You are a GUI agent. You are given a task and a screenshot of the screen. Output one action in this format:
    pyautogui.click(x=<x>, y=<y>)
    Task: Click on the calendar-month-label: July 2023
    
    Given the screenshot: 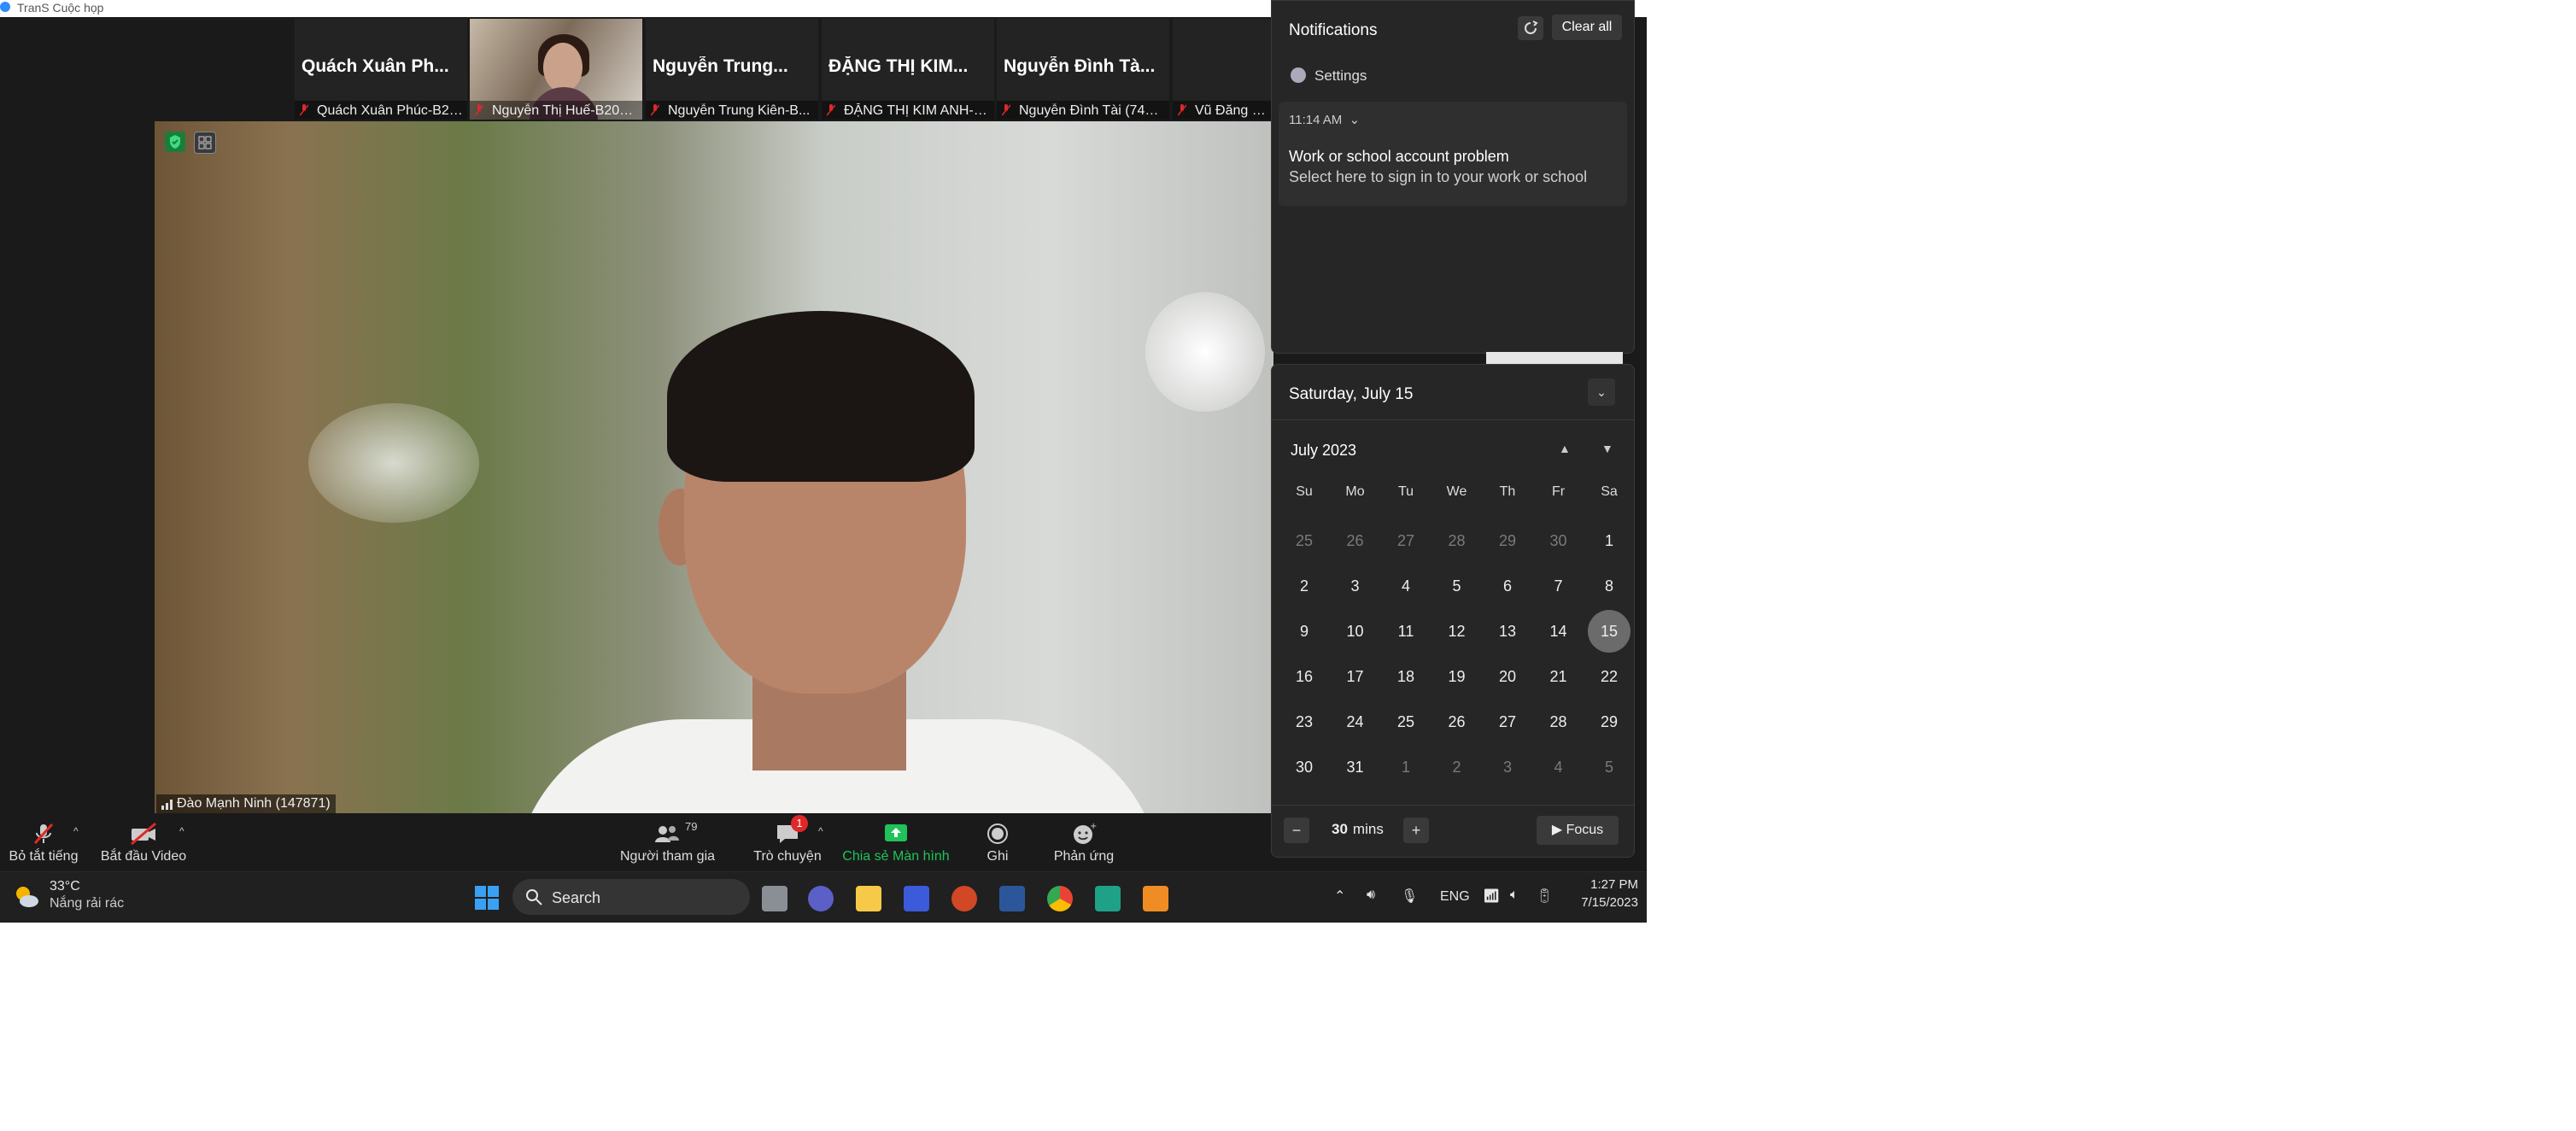 What is the action you would take?
    pyautogui.click(x=1323, y=451)
    